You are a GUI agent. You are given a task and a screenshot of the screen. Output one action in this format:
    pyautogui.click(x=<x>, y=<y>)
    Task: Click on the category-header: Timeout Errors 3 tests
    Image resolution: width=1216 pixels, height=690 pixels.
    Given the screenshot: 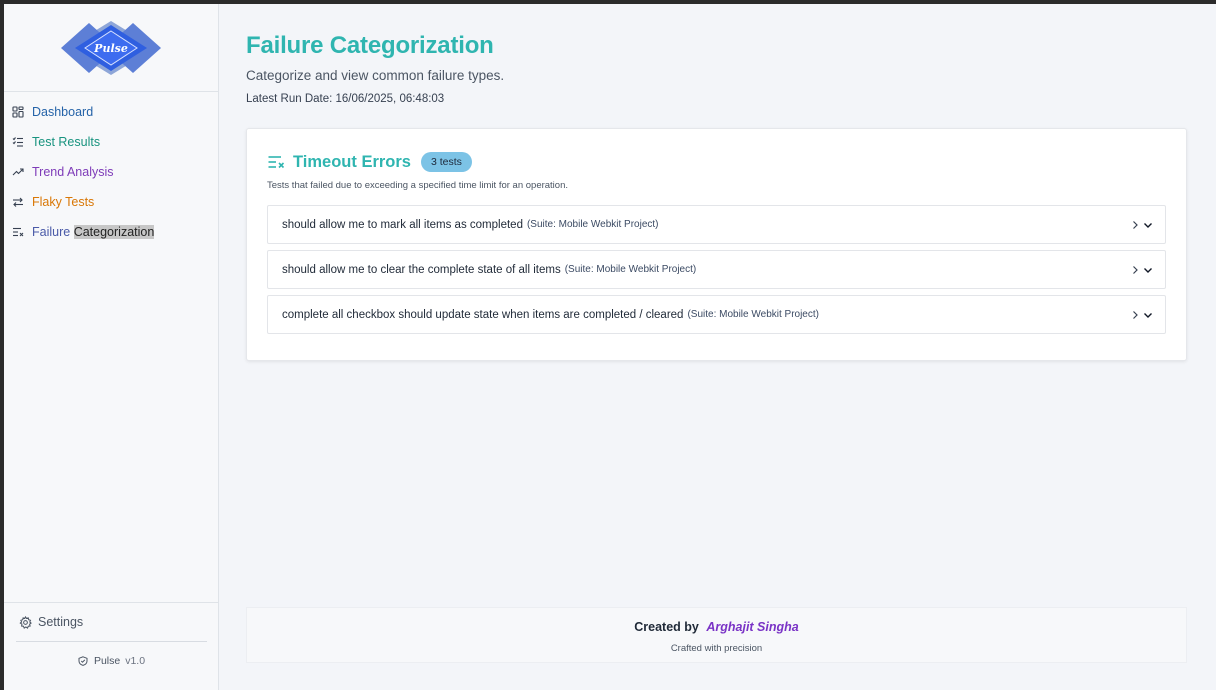 What is the action you would take?
    pyautogui.click(x=716, y=162)
    